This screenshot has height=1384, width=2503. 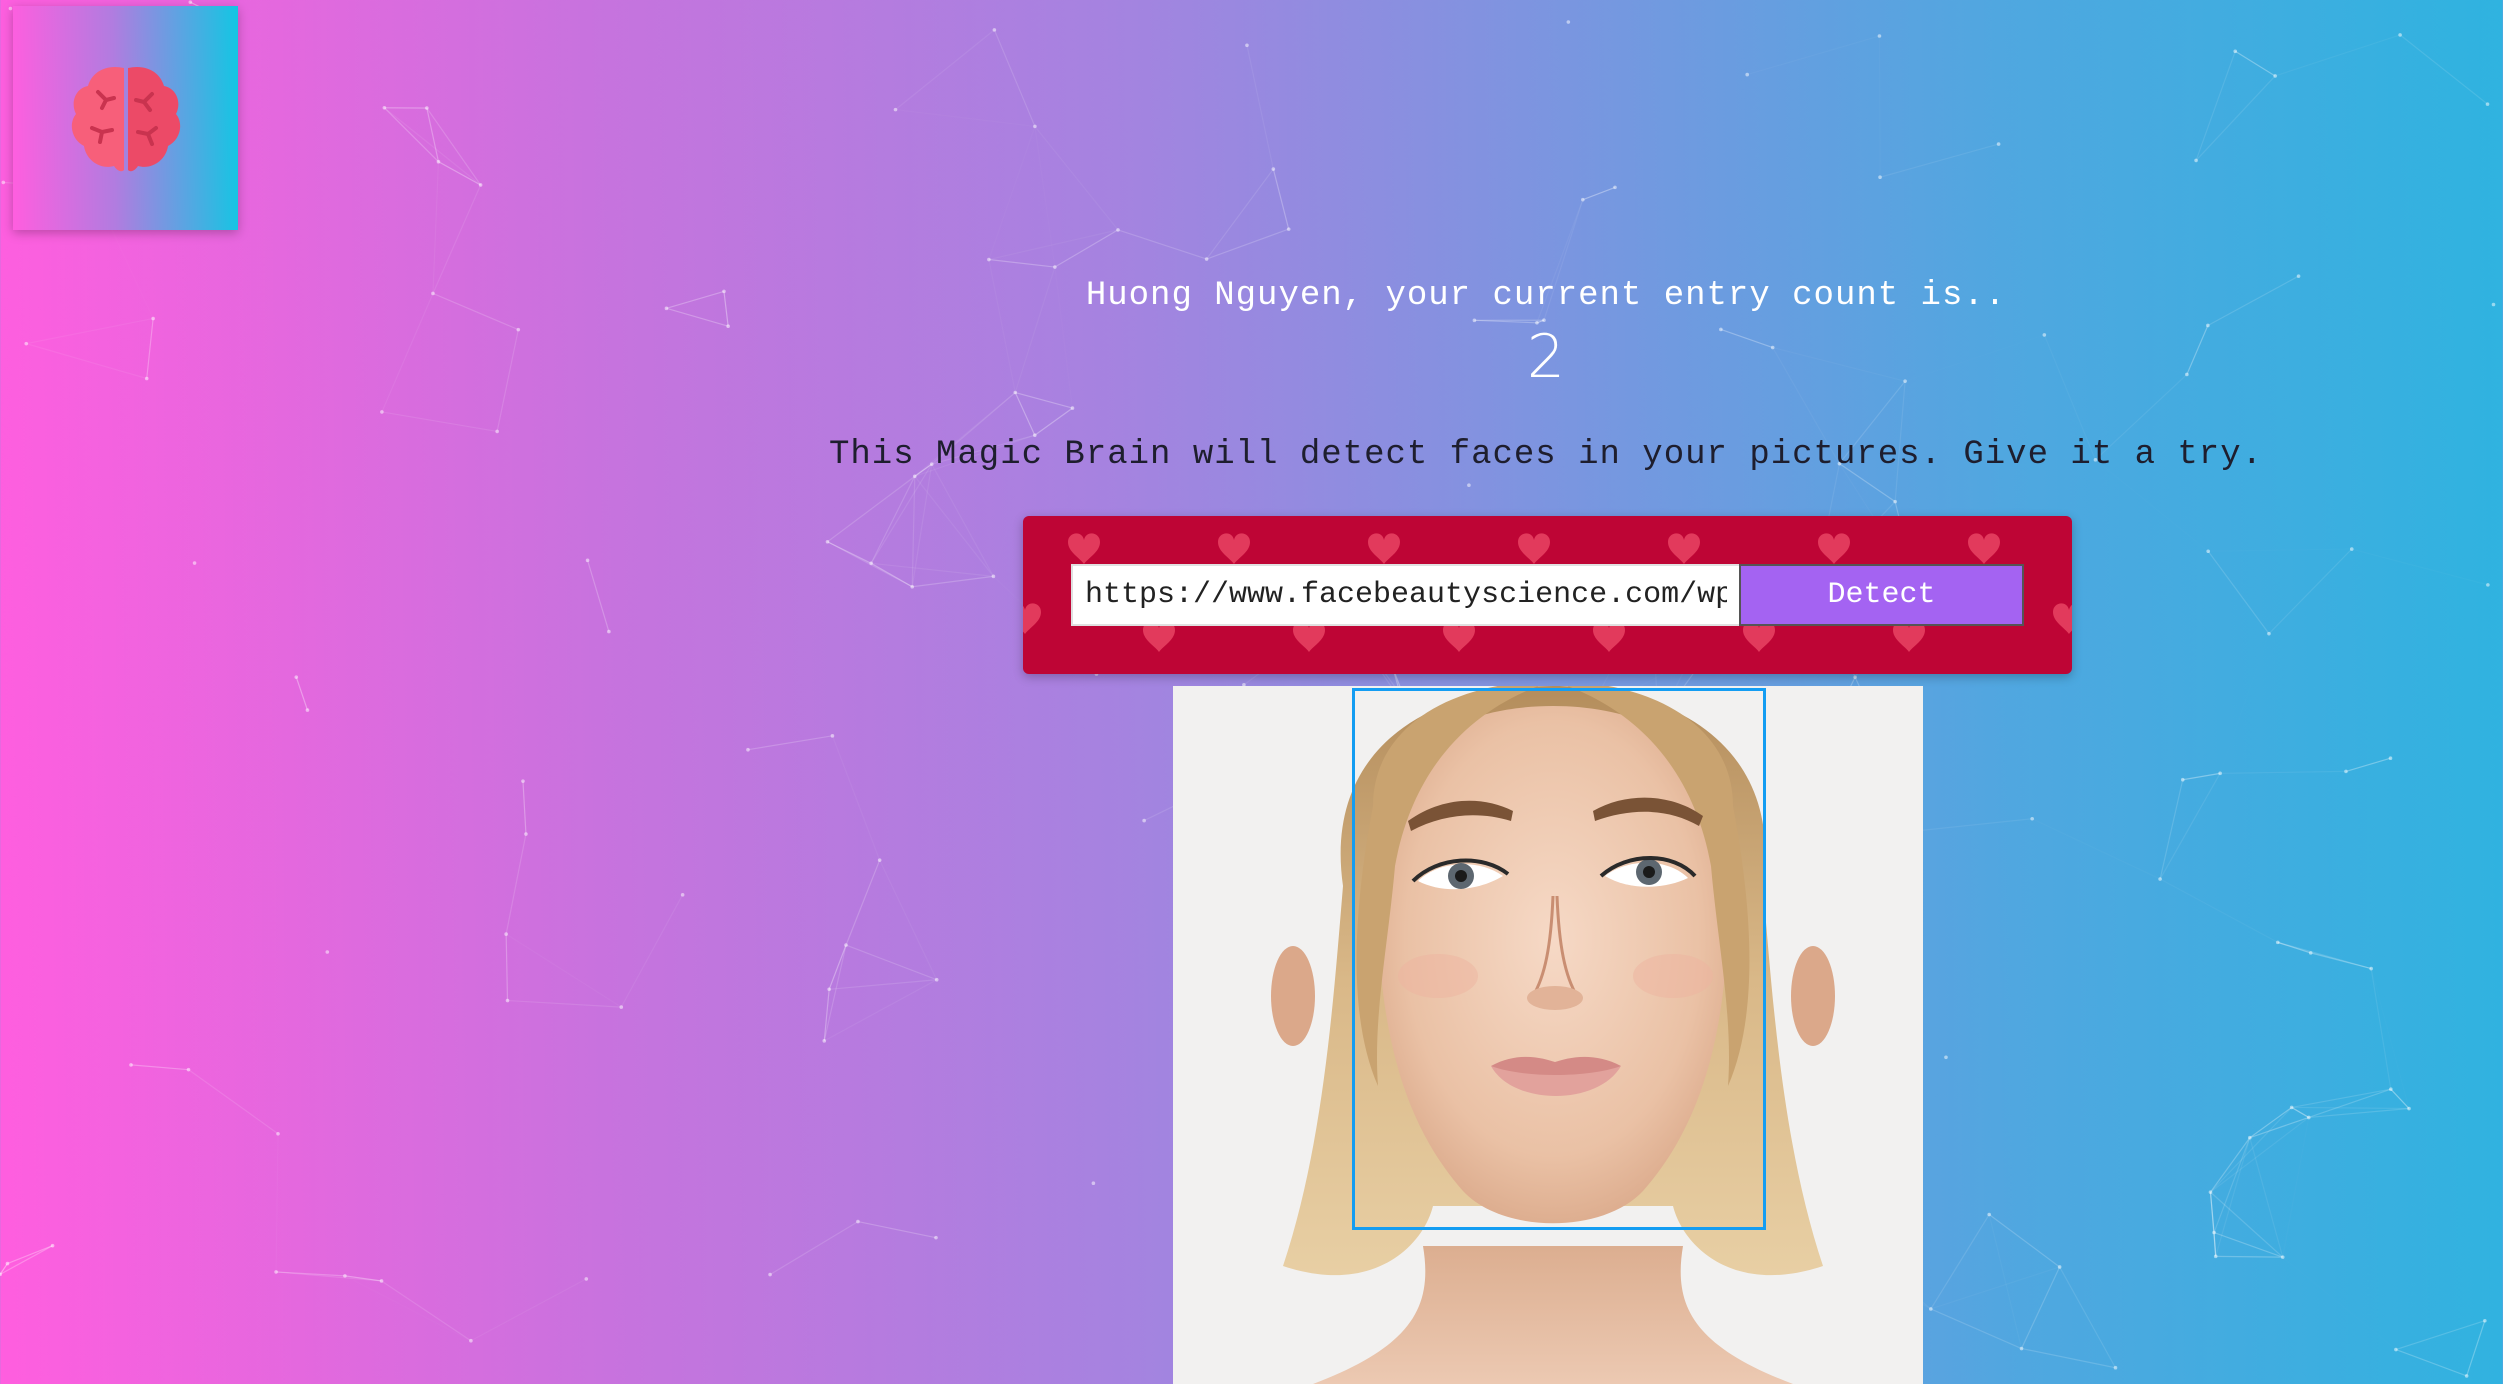 I want to click on image-url-form: Detect, so click(x=1547, y=595).